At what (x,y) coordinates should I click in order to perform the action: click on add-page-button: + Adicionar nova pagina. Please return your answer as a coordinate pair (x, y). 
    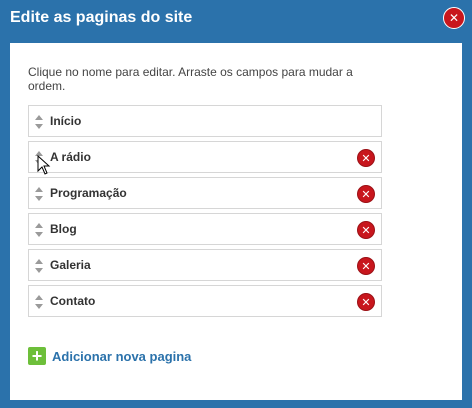
    Looking at the image, I should click on (109, 356).